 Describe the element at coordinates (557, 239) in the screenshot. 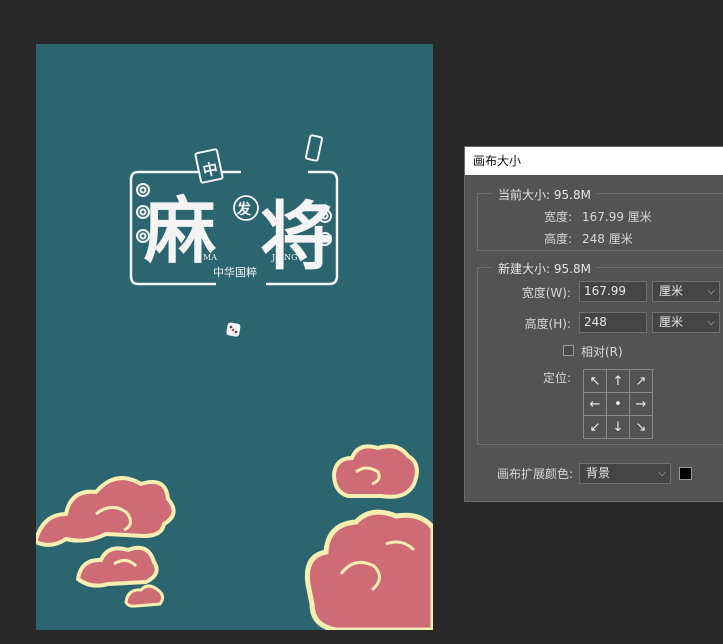

I see `current-height-label: 高度:` at that location.